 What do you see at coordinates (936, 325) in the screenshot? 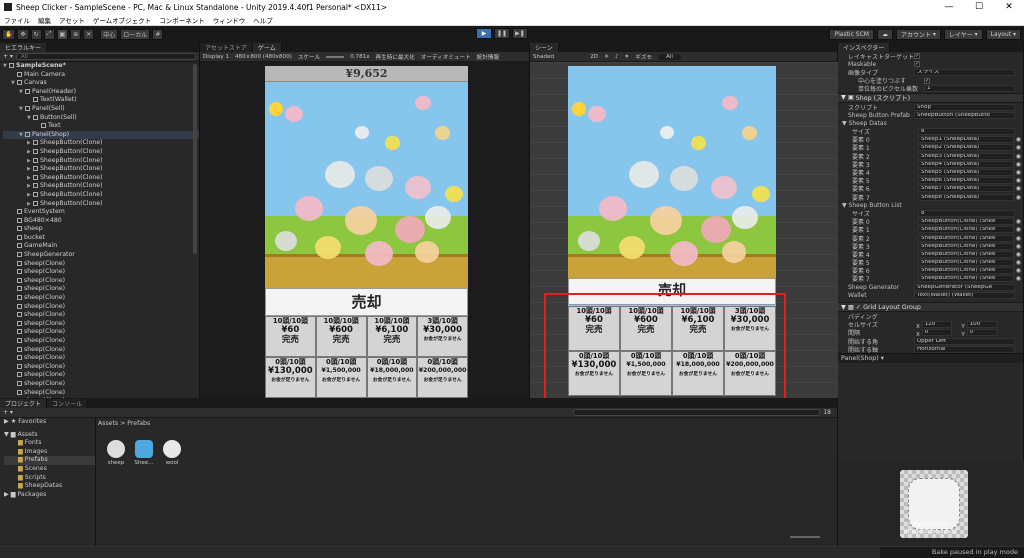
I see `cell-x-field: 120` at bounding box center [936, 325].